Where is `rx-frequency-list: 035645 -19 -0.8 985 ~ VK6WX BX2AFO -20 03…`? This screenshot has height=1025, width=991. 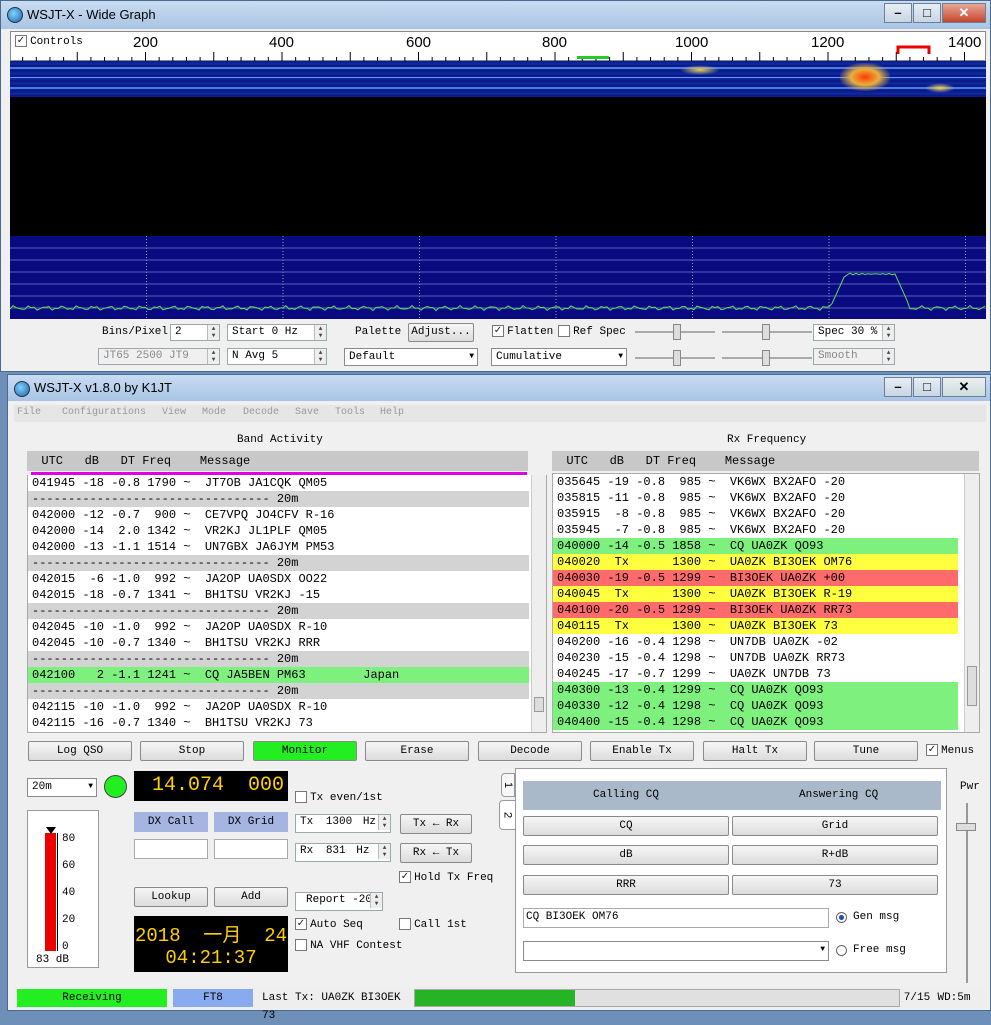
rx-frequency-list: 035645 -19 -0.8 985 ~ VK6WX BX2AFO -20 03… is located at coordinates (766, 603).